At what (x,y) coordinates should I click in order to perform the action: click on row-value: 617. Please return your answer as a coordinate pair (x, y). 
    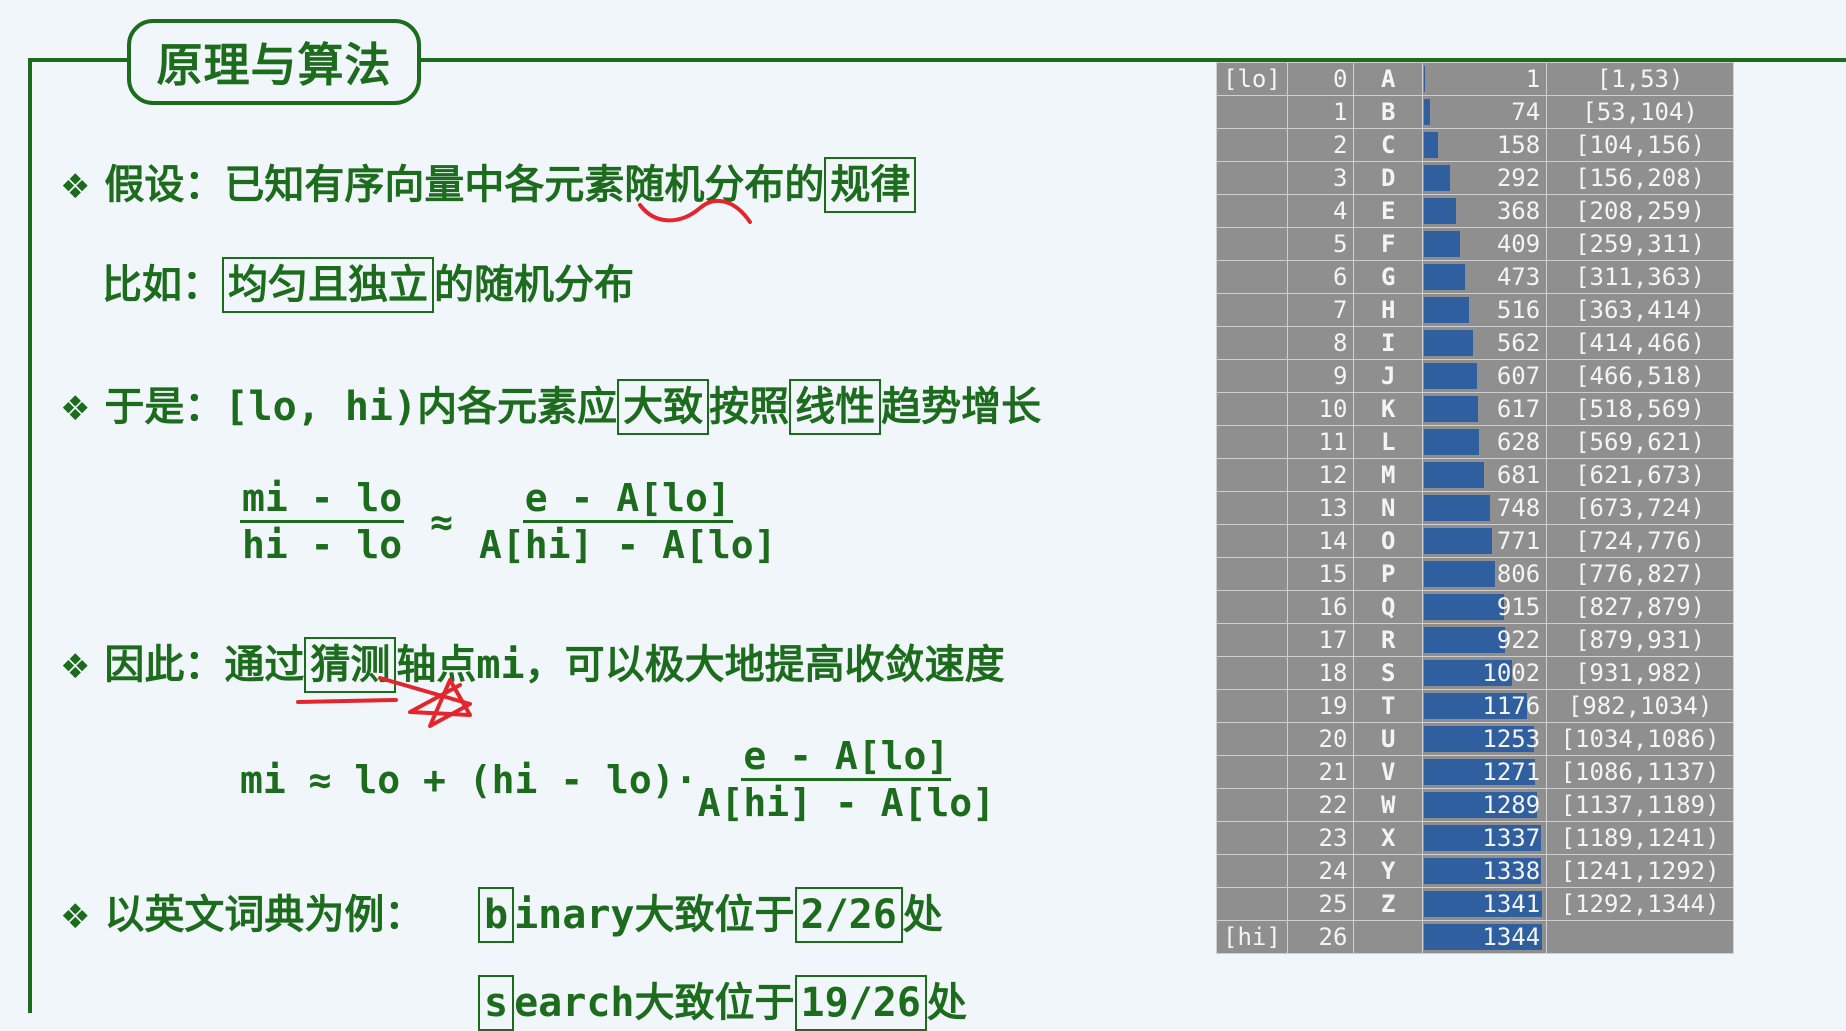
    Looking at the image, I should click on (1518, 409).